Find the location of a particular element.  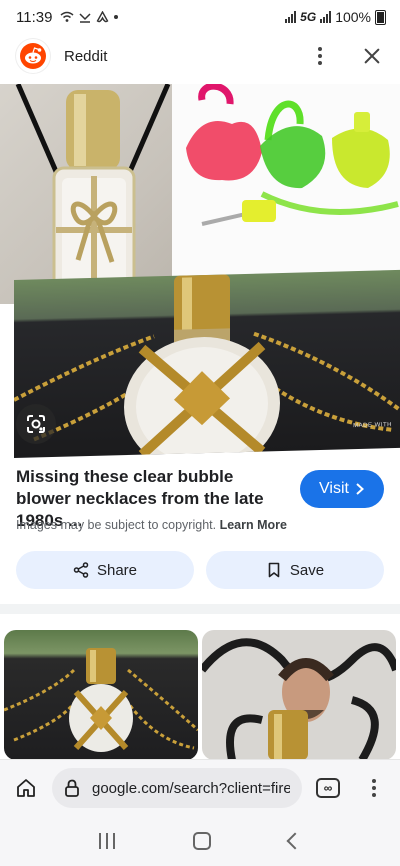

google-lens-icon is located at coordinates (36, 424).